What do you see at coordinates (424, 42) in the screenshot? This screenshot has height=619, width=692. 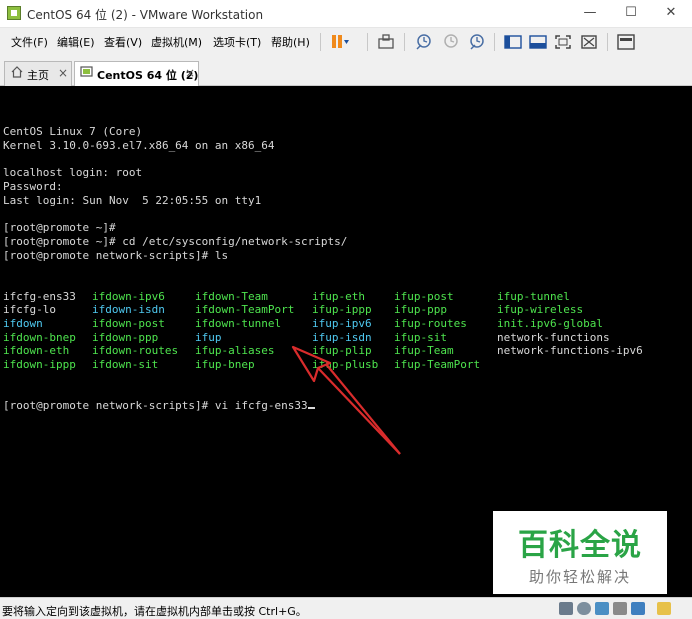 I see `snapshot-icon` at bounding box center [424, 42].